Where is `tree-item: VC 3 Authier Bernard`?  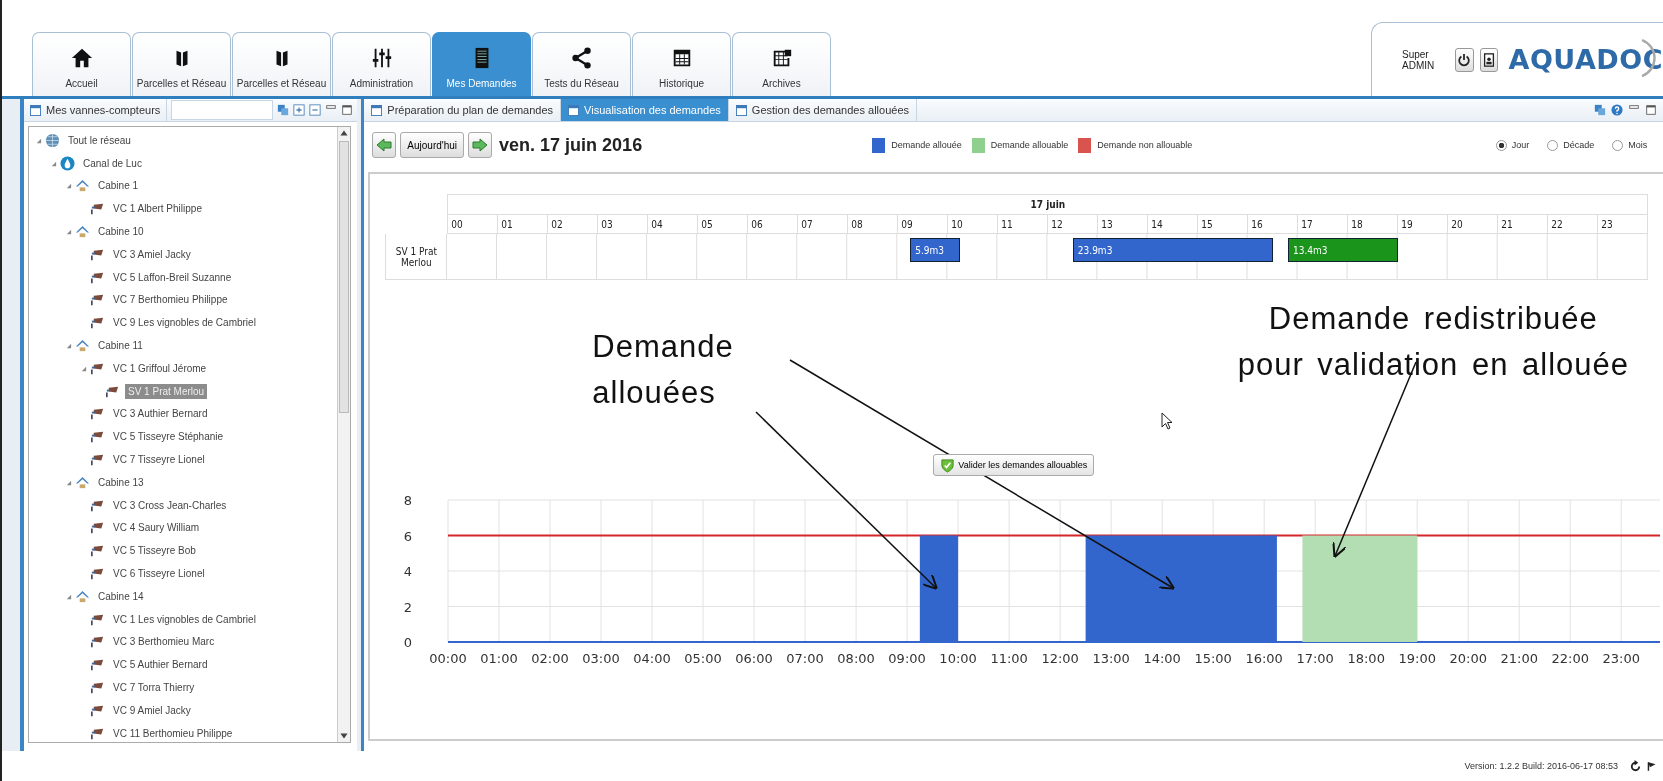 tree-item: VC 3 Authier Bernard is located at coordinates (160, 414).